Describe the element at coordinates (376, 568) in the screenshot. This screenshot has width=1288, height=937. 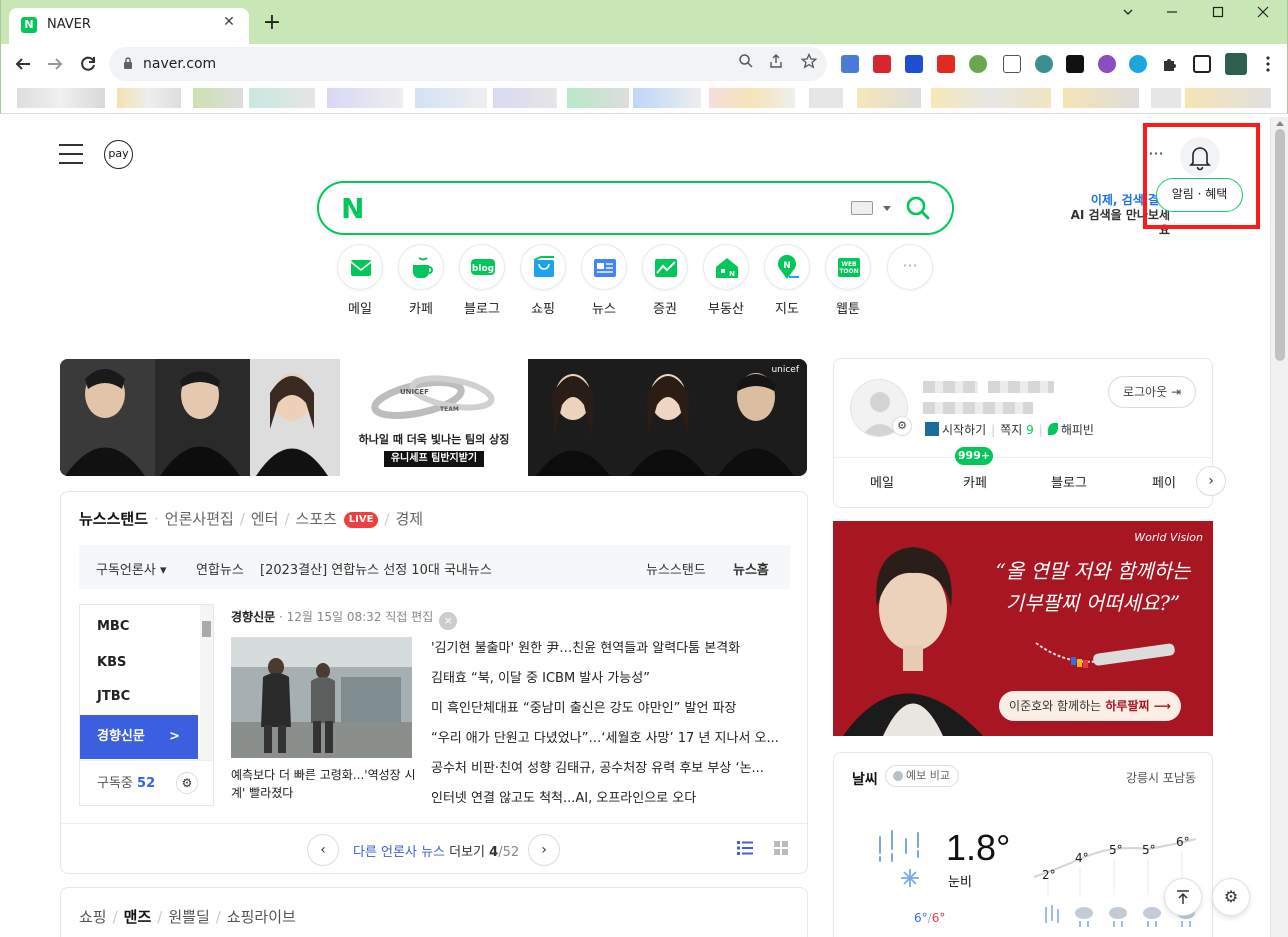
I see `ticker-headline: [2023결산] 연합뉴스 선정 10대 국내뉴스` at that location.